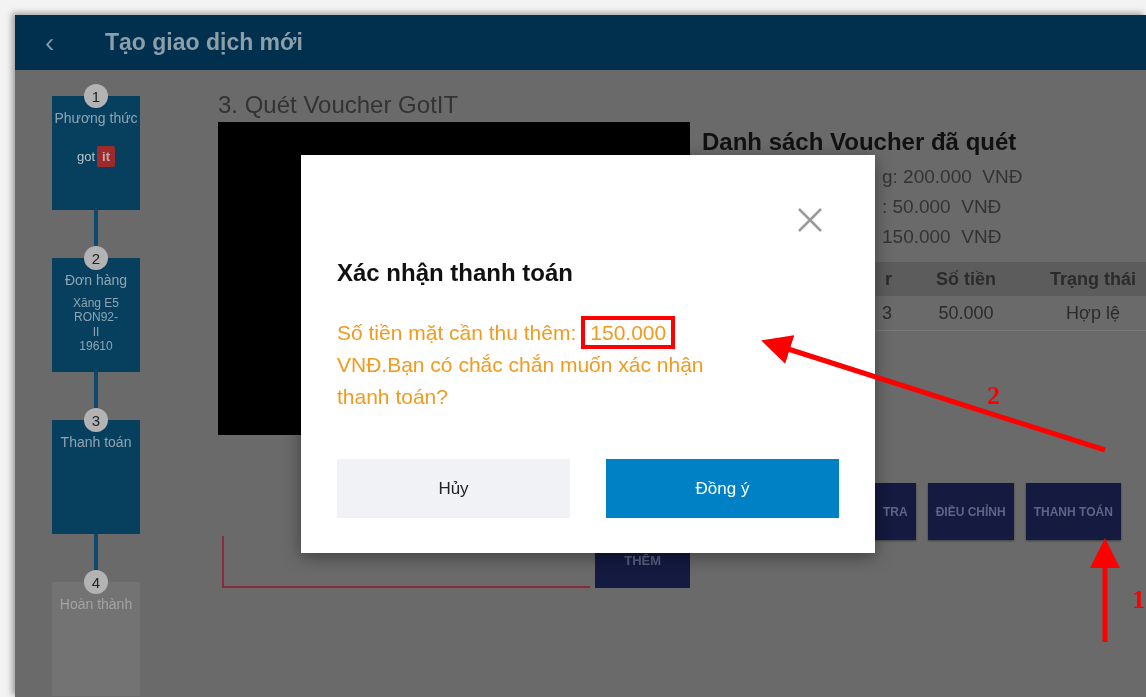  What do you see at coordinates (722, 488) in the screenshot?
I see `confirm-button: Đồng ý` at bounding box center [722, 488].